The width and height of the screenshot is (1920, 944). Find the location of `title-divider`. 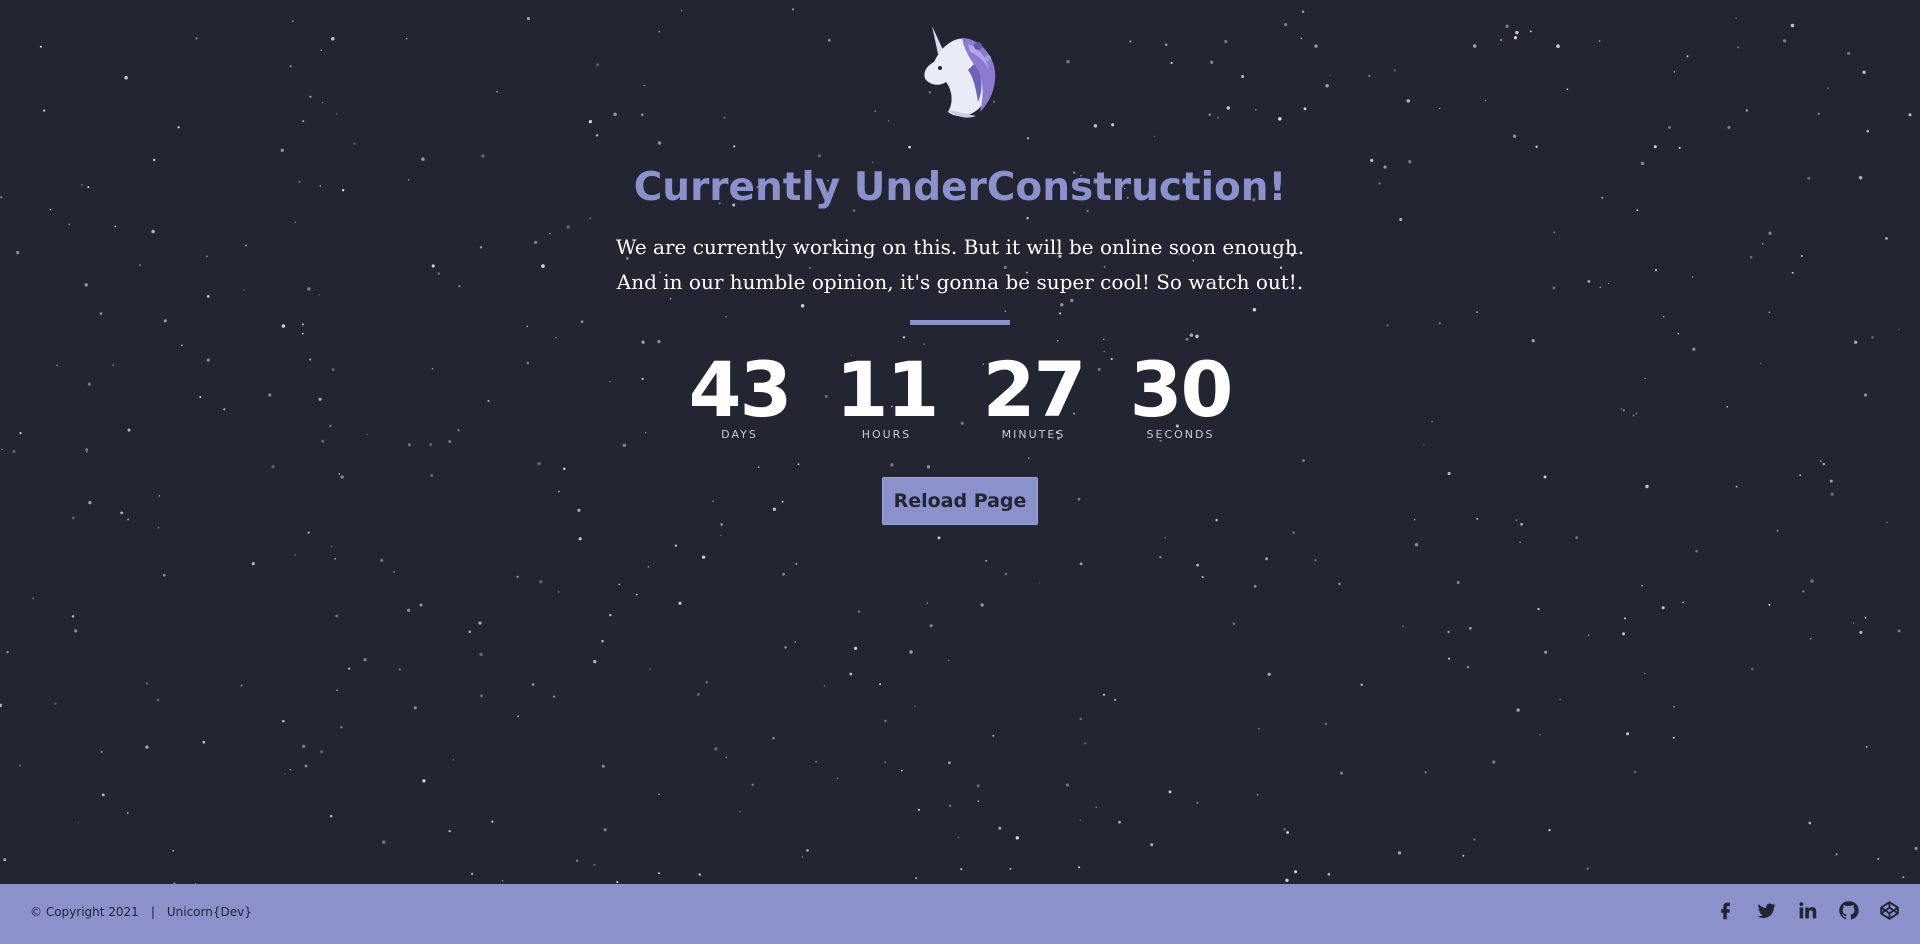

title-divider is located at coordinates (960, 322).